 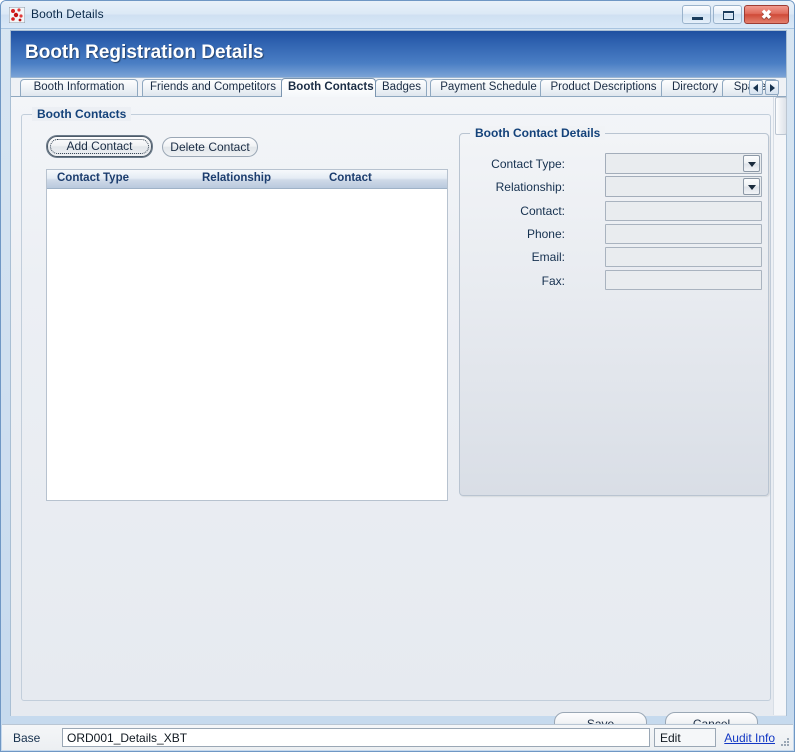 I want to click on window-controls: ✖, so click(x=735, y=14).